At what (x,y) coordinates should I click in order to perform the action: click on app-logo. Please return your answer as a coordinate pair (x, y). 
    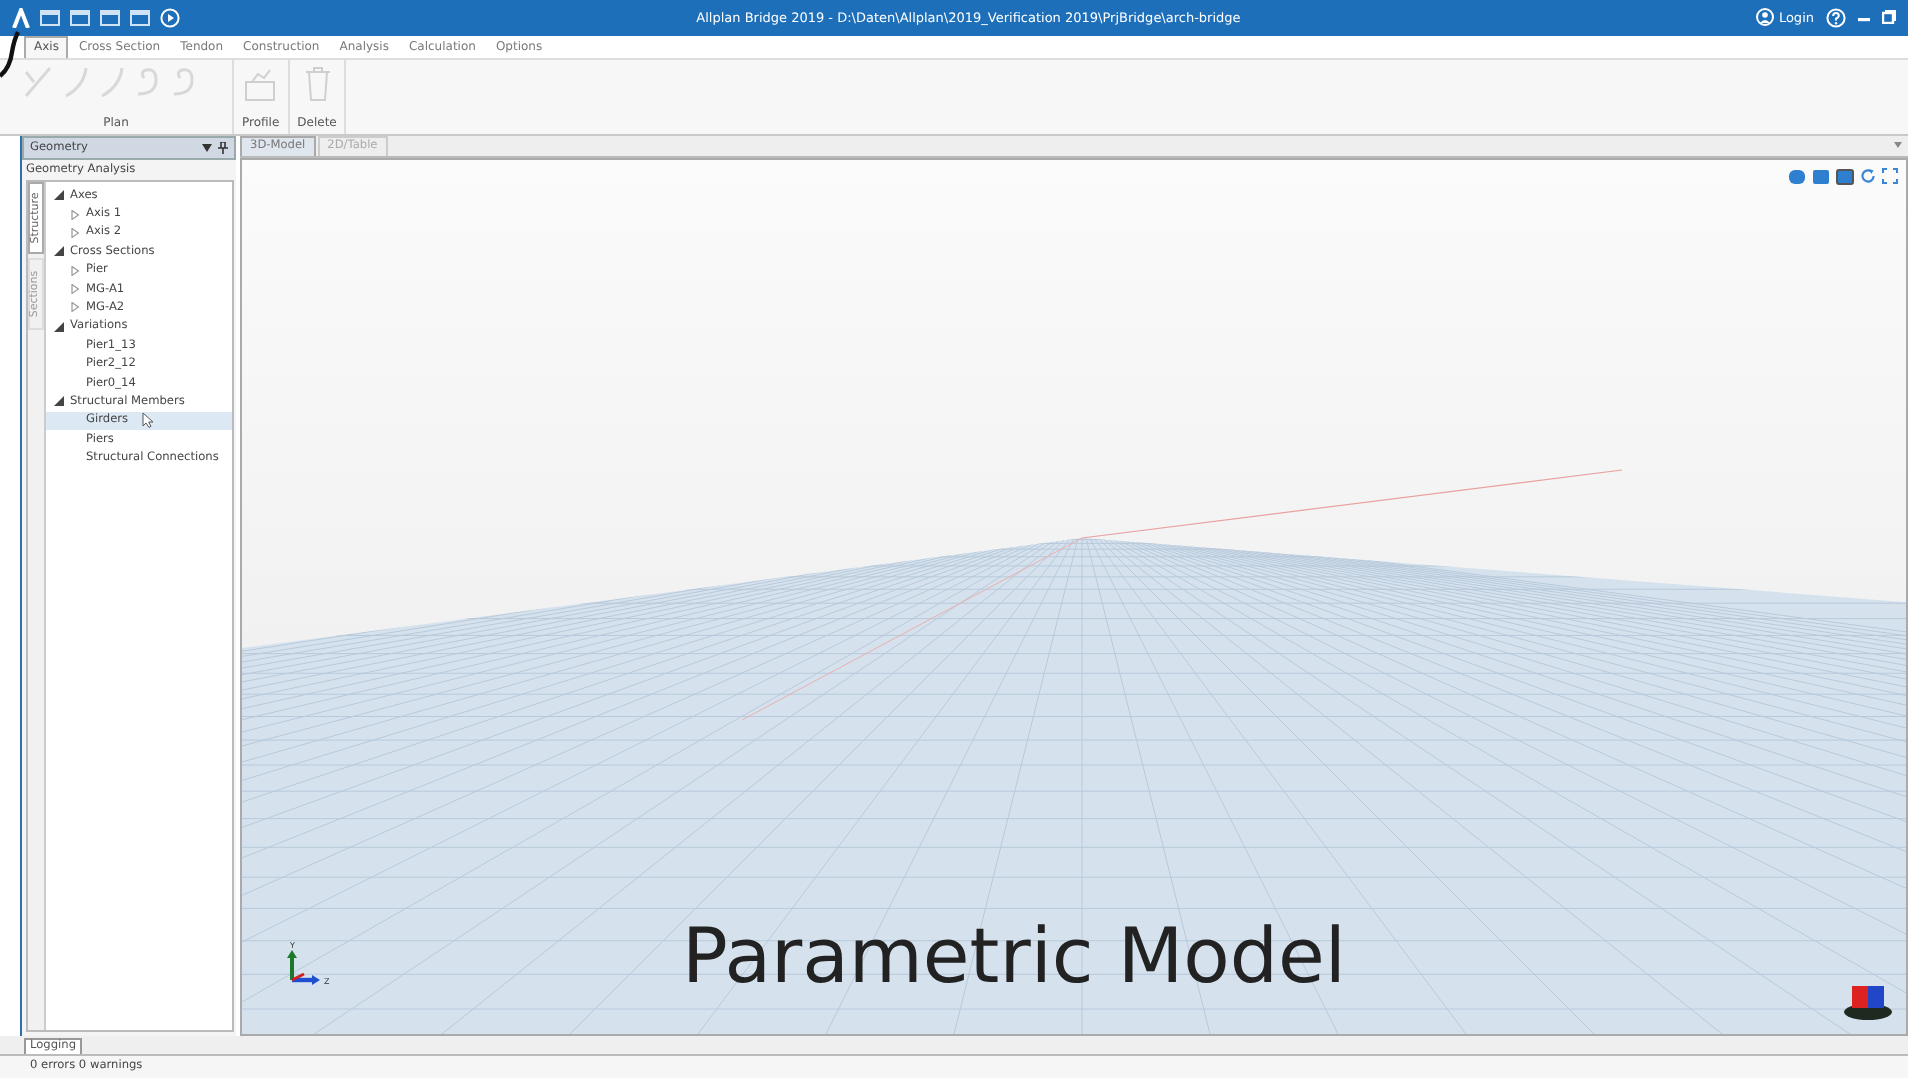
    Looking at the image, I should click on (21, 17).